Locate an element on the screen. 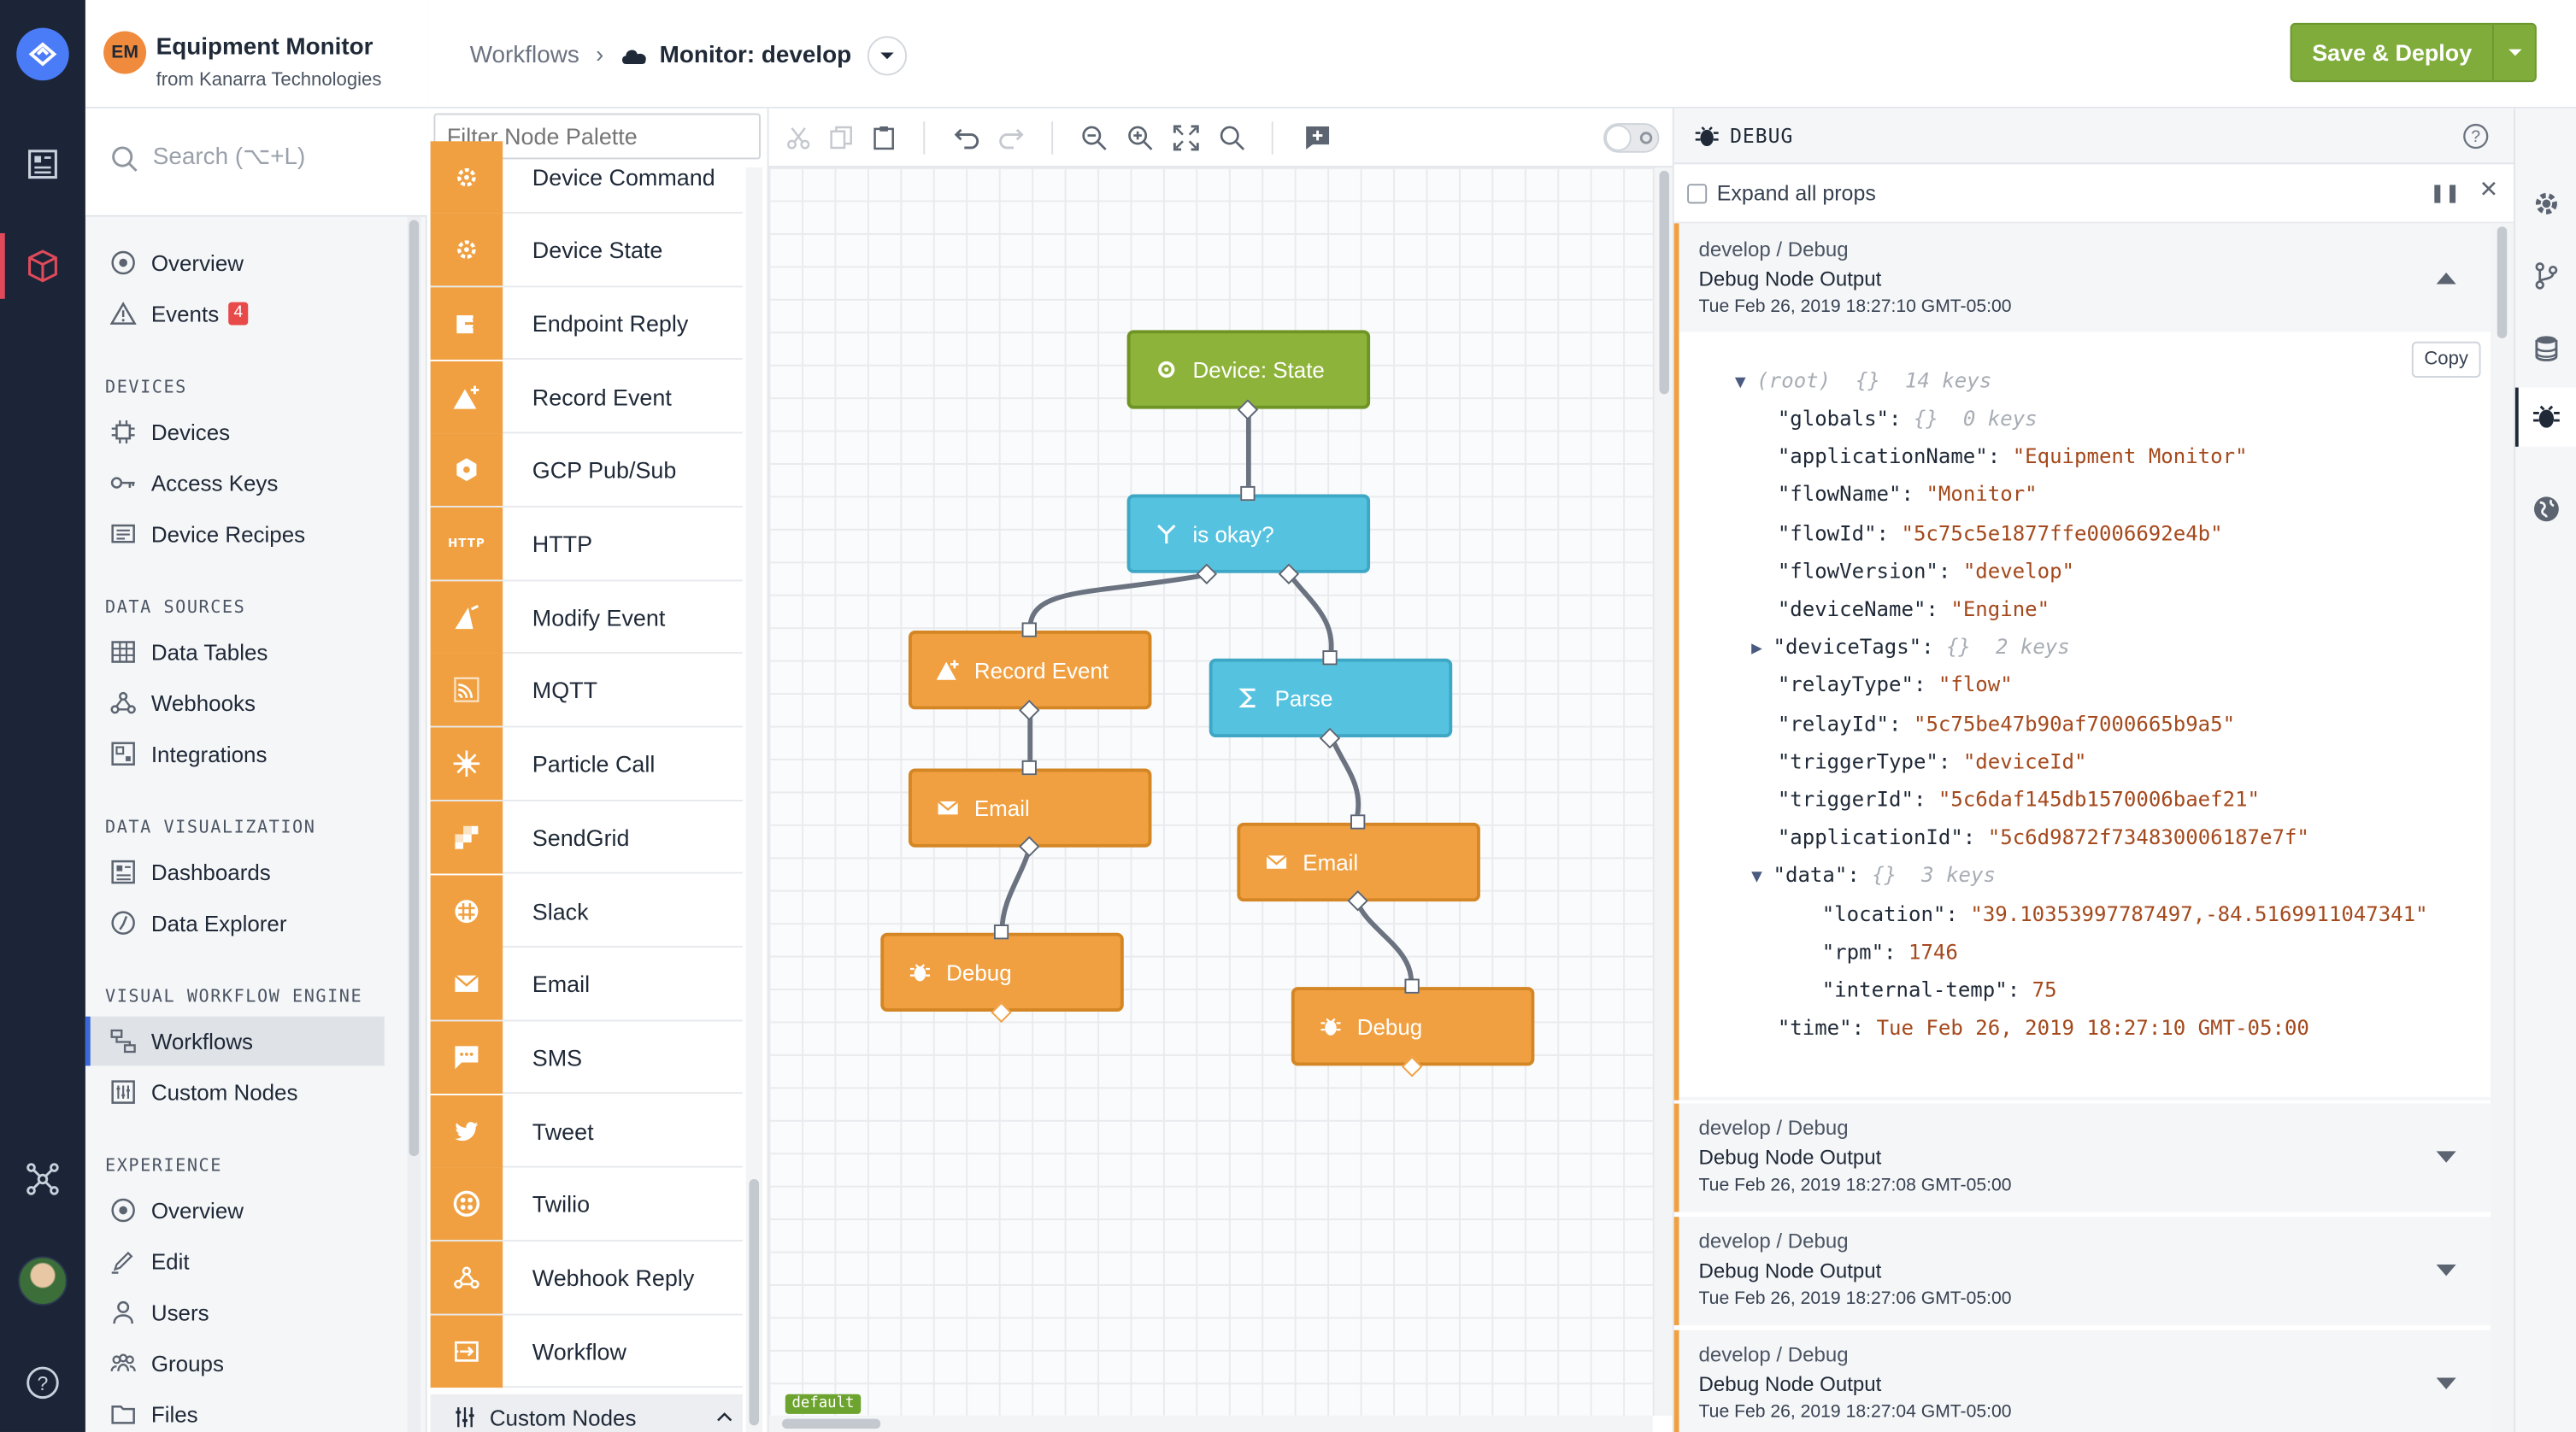 The image size is (2576, 1432). sidebar-item-integrations: Integrations is located at coordinates (245, 753).